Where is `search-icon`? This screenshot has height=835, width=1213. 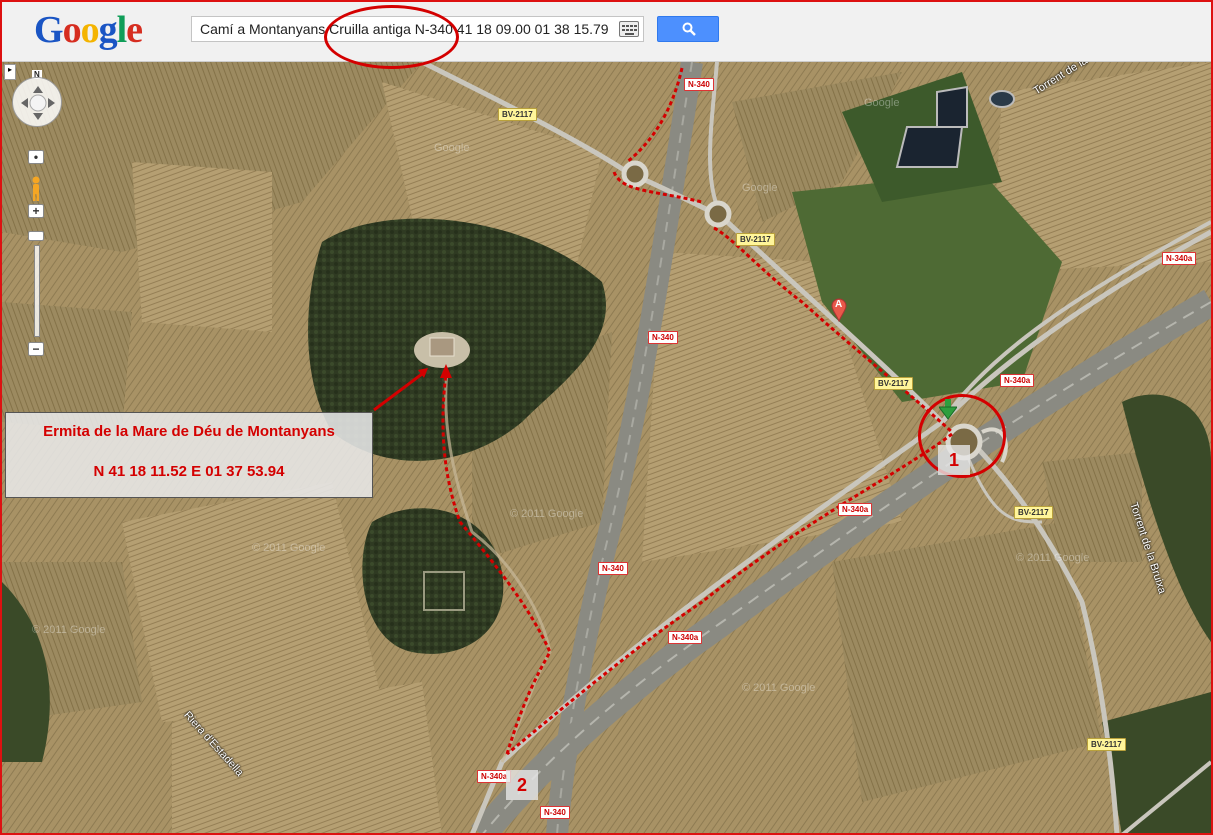 search-icon is located at coordinates (689, 29).